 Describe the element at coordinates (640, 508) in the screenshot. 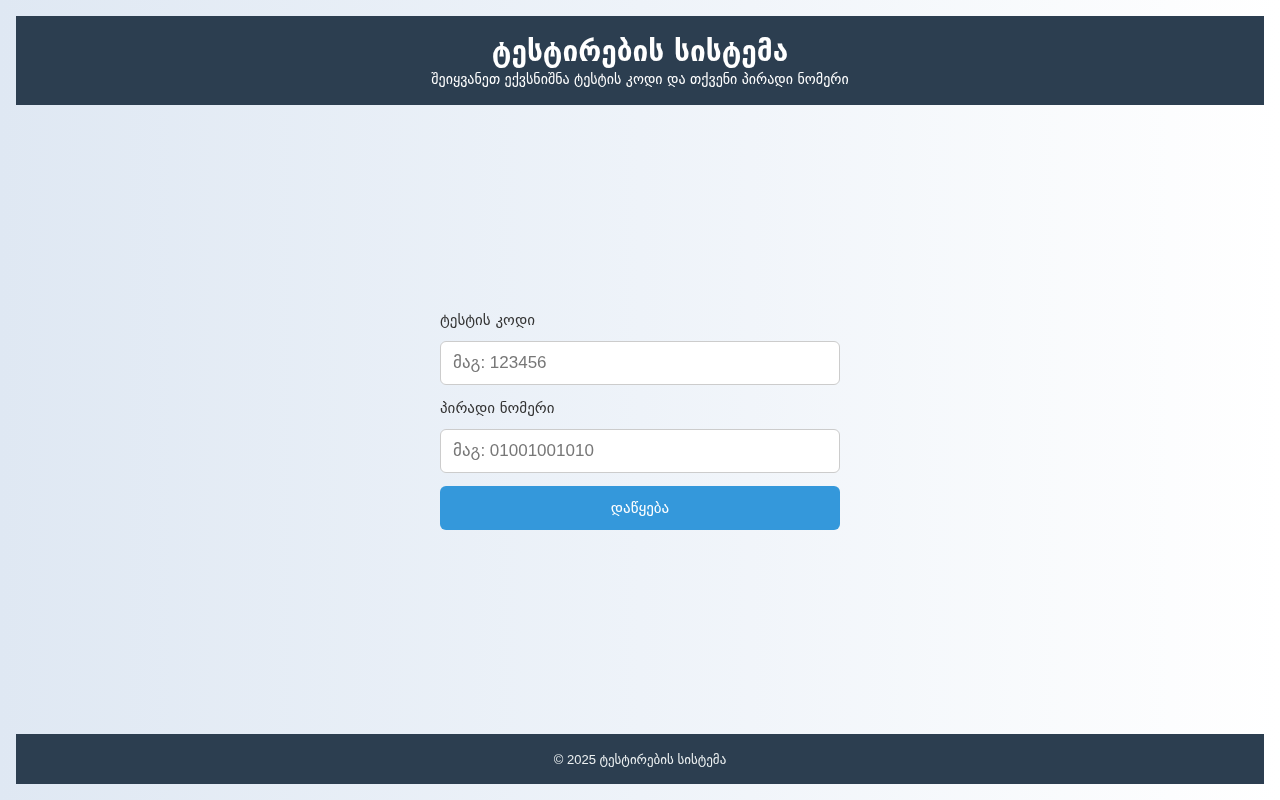

I see `start-button: დაწყება` at that location.